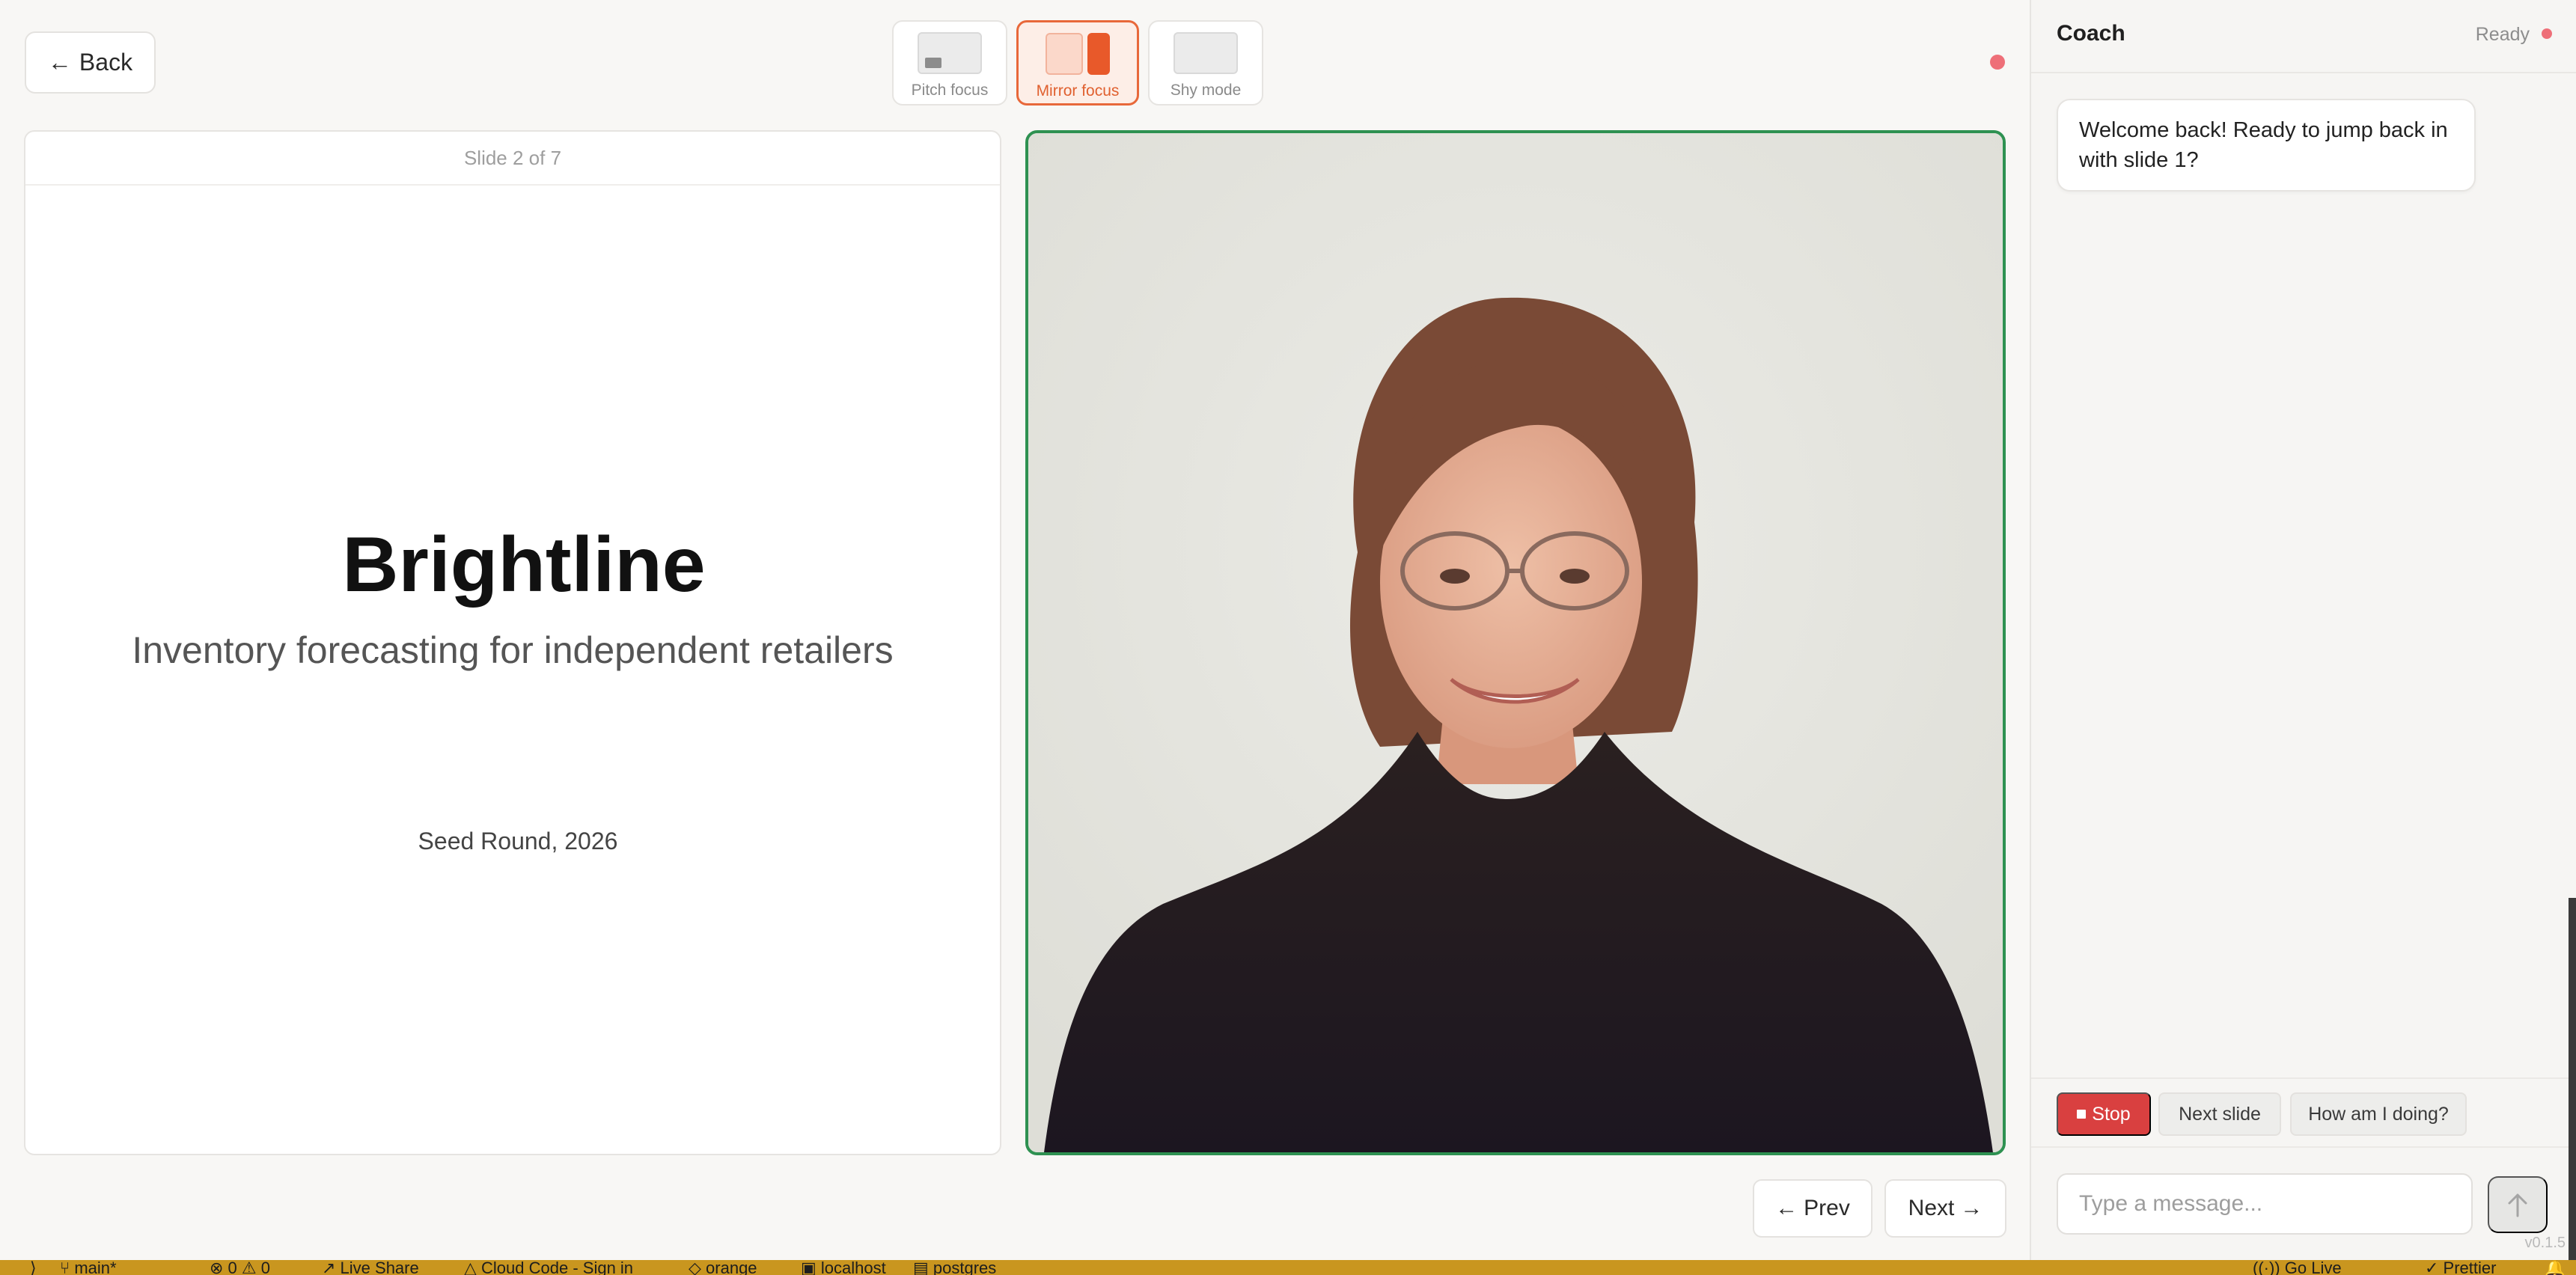  Describe the element at coordinates (853, 1267) in the screenshot. I see `localhost-label: localhost` at that location.